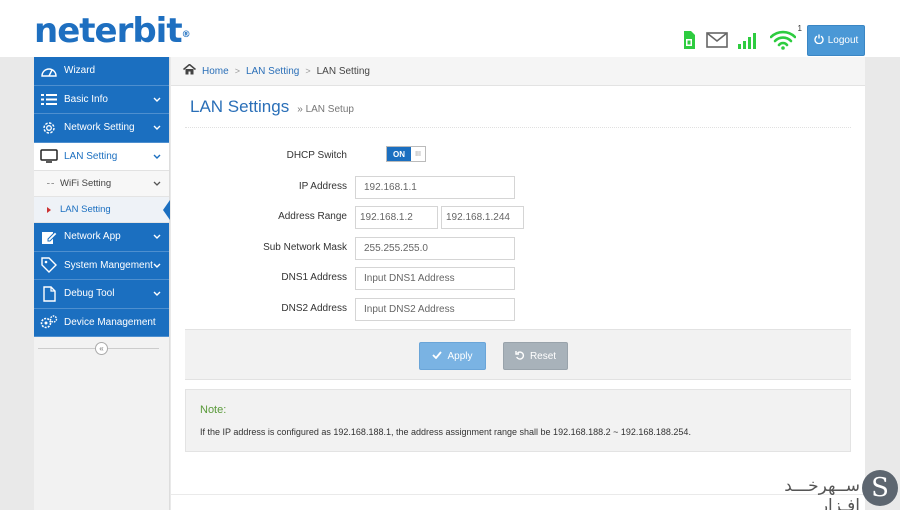 This screenshot has height=510, width=900. I want to click on wifi-icon: 1, so click(785, 39).